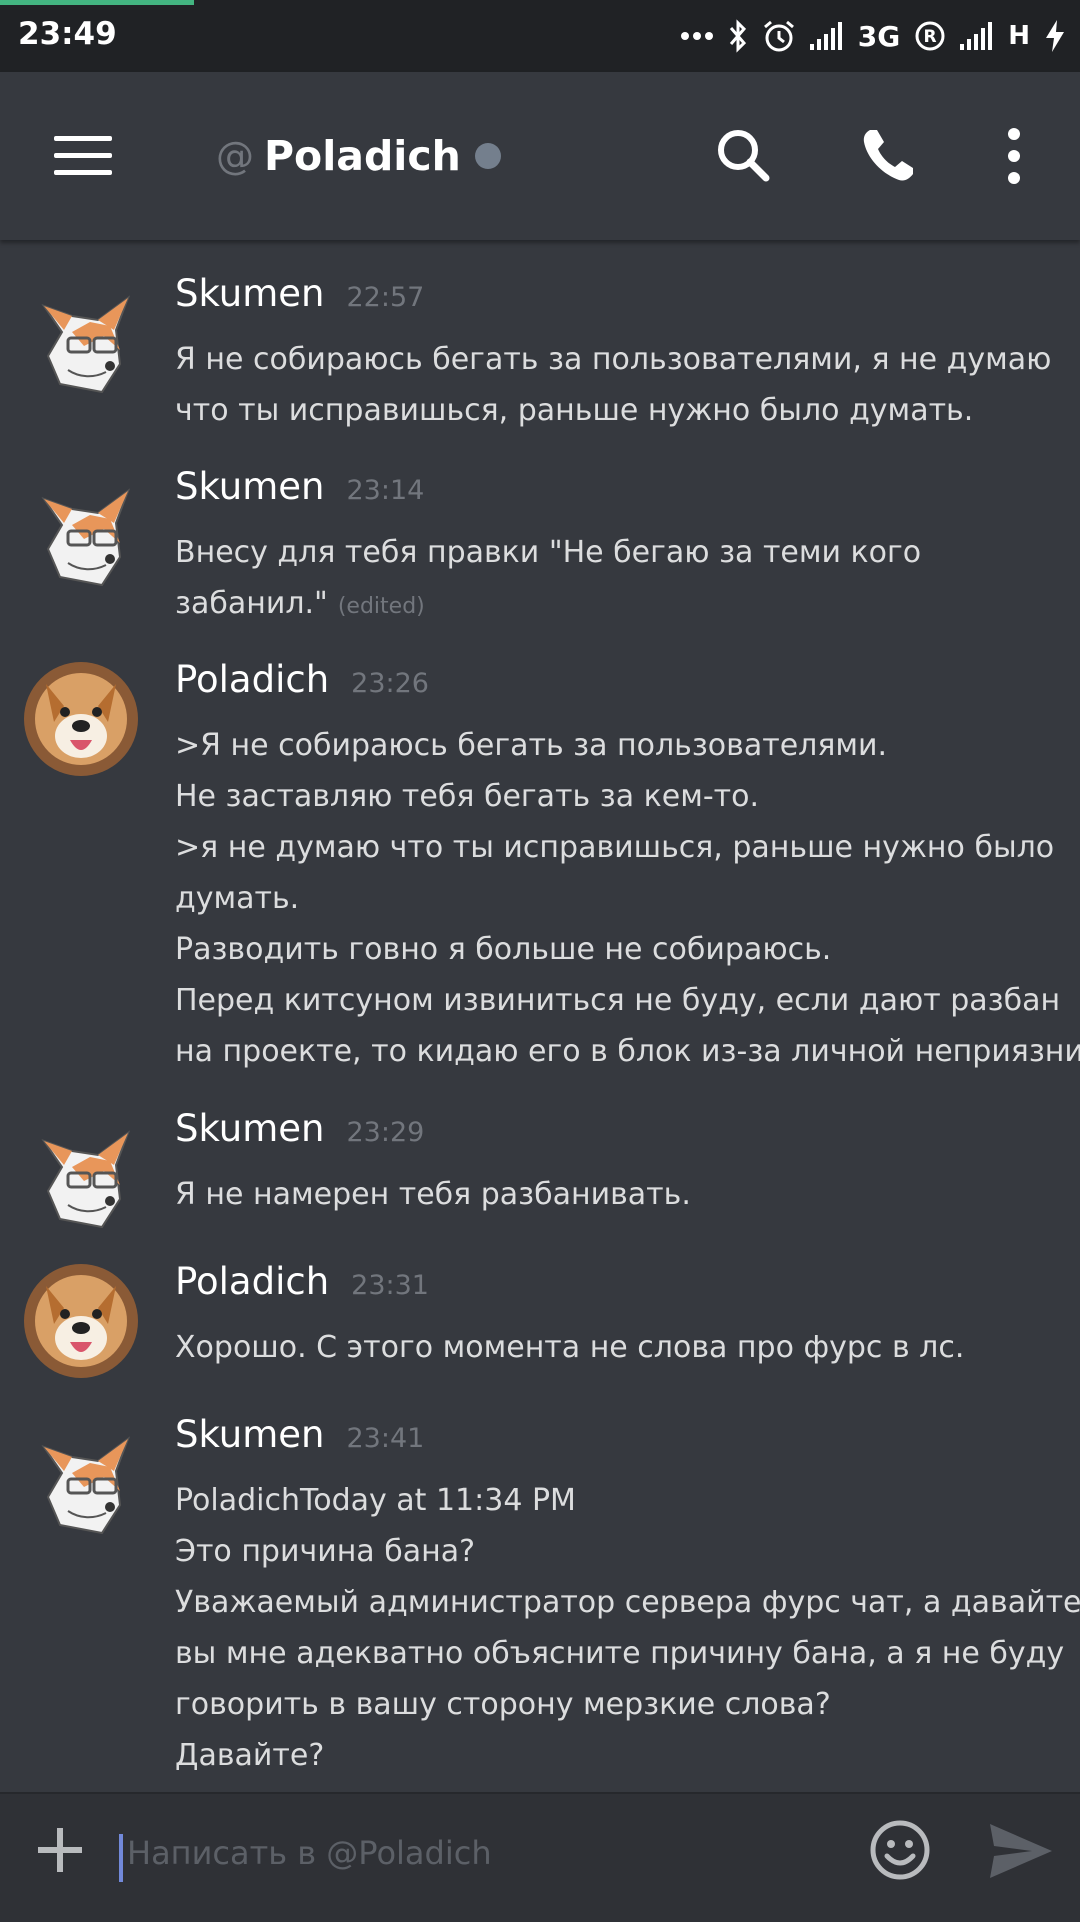 This screenshot has height=1922, width=1080. I want to click on network-type-label: 3G, so click(879, 36).